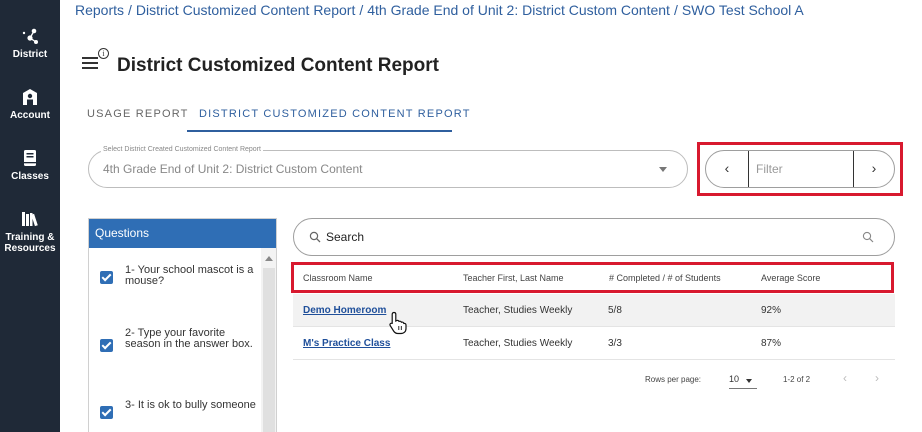  I want to click on books-icon, so click(30, 219).